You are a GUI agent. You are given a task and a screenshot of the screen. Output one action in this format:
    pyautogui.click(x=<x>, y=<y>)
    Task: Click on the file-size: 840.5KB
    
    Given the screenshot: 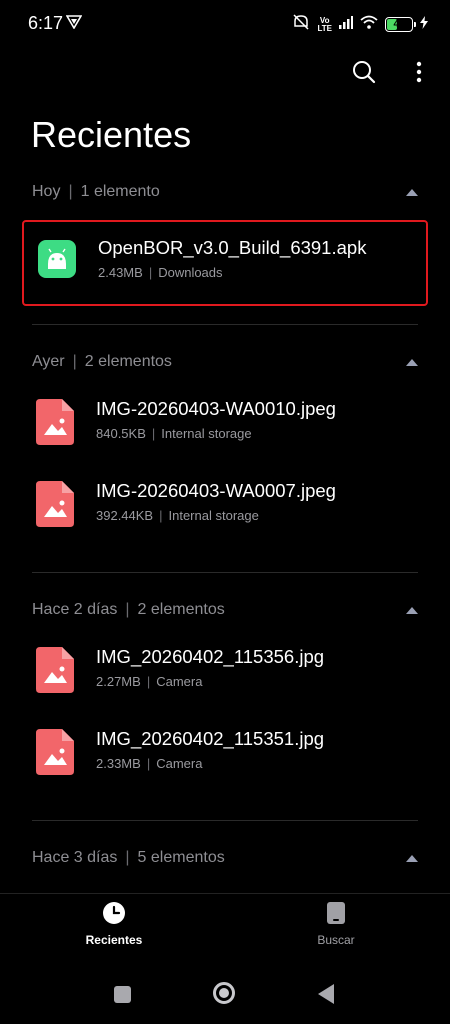 What is the action you would take?
    pyautogui.click(x=121, y=433)
    